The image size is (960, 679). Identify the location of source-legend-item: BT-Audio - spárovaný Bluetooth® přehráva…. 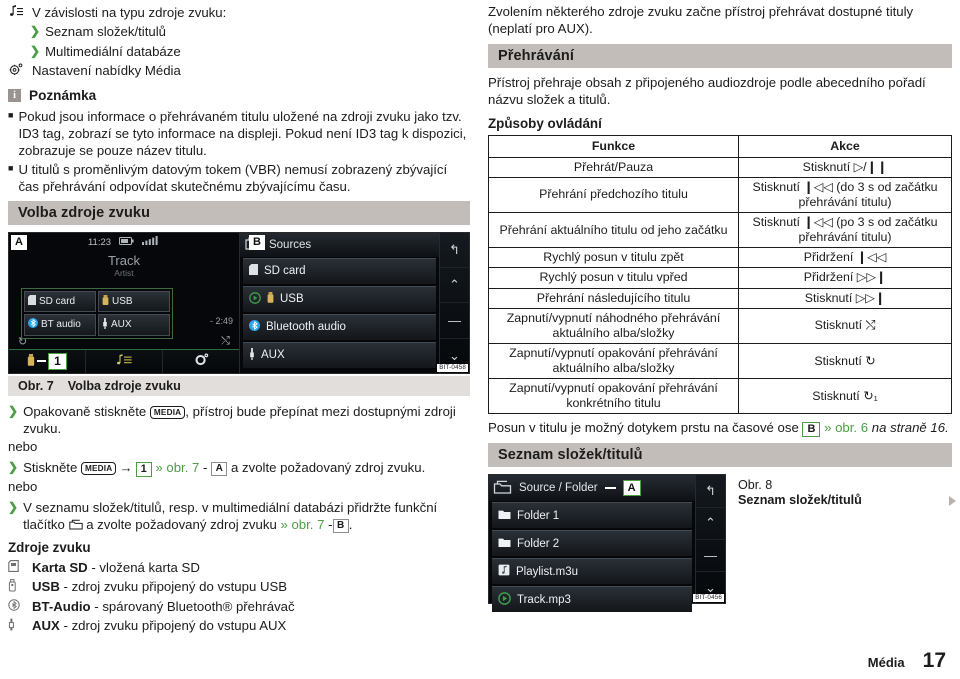
(239, 606).